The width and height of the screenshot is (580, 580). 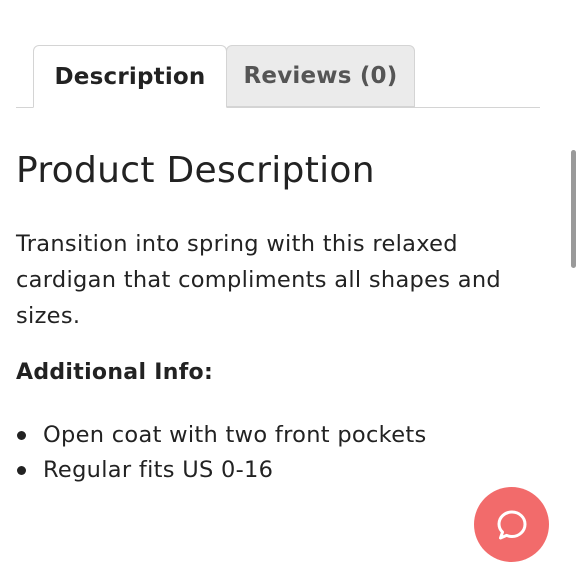 What do you see at coordinates (115, 372) in the screenshot?
I see `additional-info-heading: Additional Info:` at bounding box center [115, 372].